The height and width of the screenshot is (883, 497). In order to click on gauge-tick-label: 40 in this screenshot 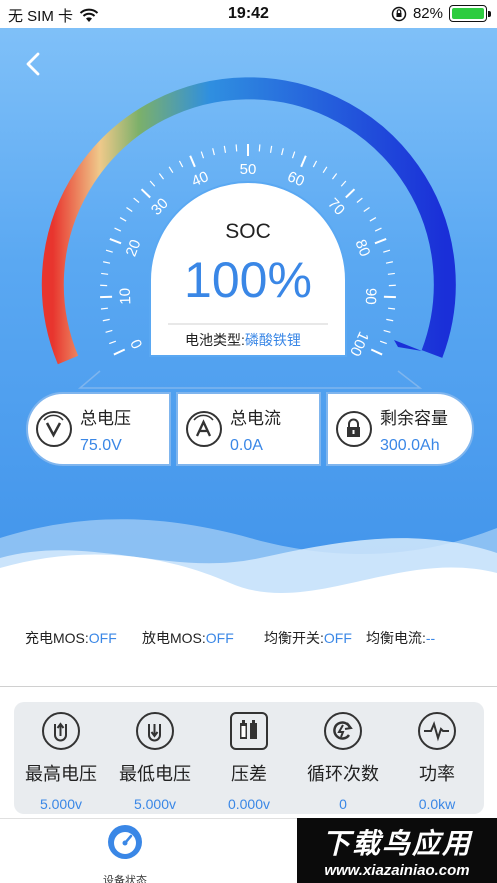, I will do `click(200, 179)`.